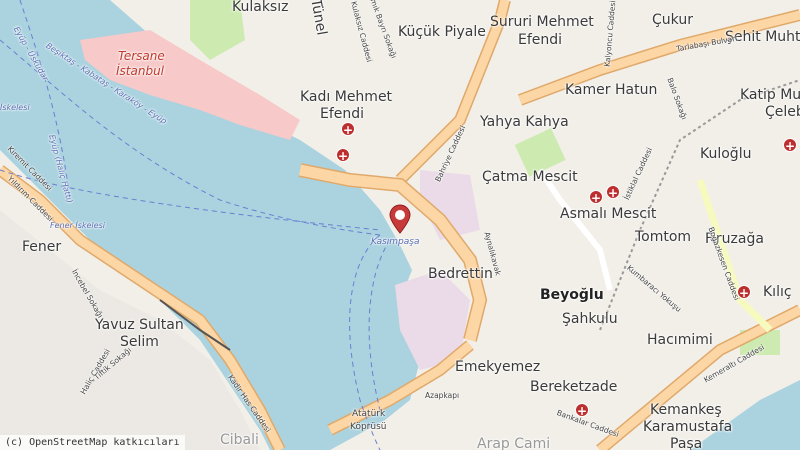 Image resolution: width=800 pixels, height=450 pixels. What do you see at coordinates (239, 440) in the screenshot?
I see `district-label: Cibali` at bounding box center [239, 440].